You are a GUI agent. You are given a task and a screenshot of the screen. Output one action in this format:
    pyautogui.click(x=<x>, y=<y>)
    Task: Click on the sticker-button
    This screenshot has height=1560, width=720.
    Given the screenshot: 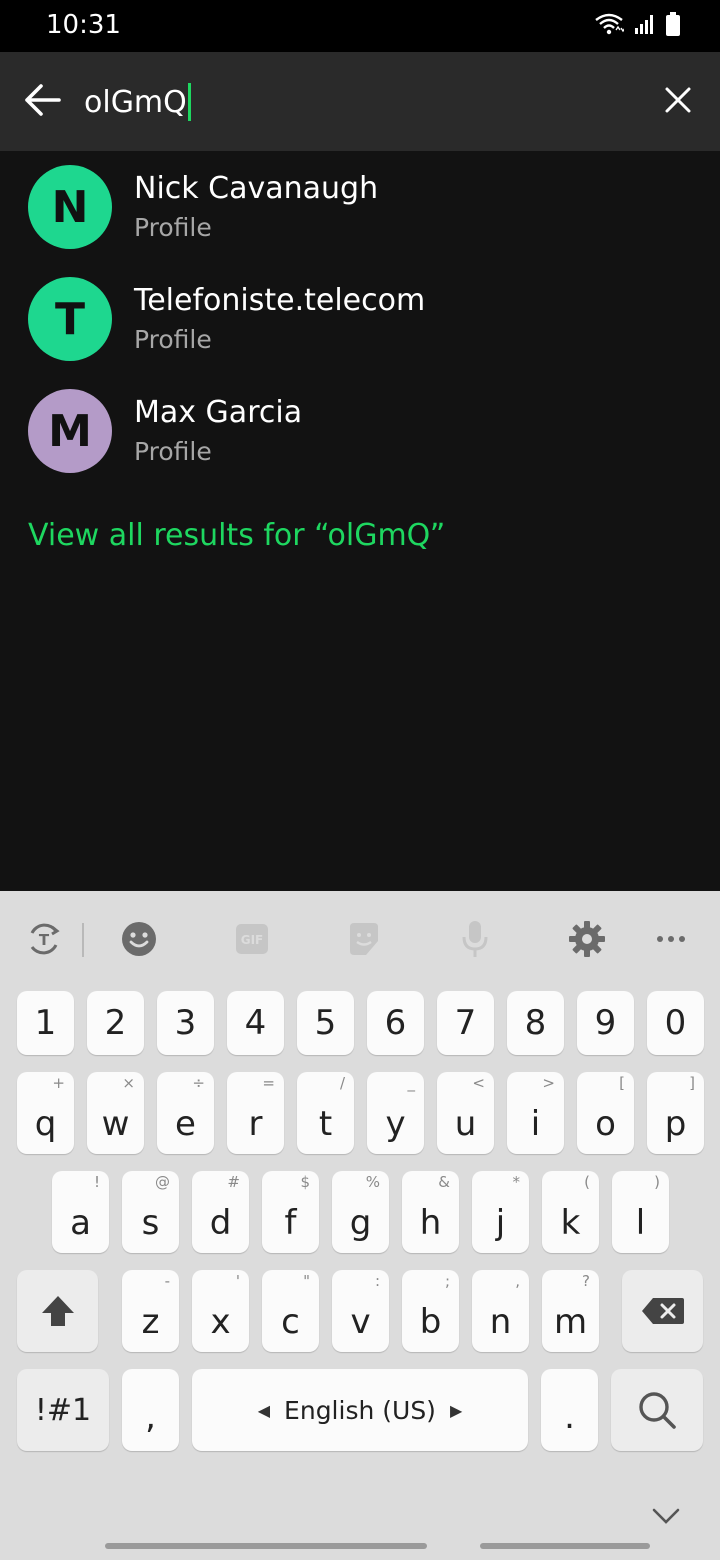 What is the action you would take?
    pyautogui.click(x=364, y=939)
    